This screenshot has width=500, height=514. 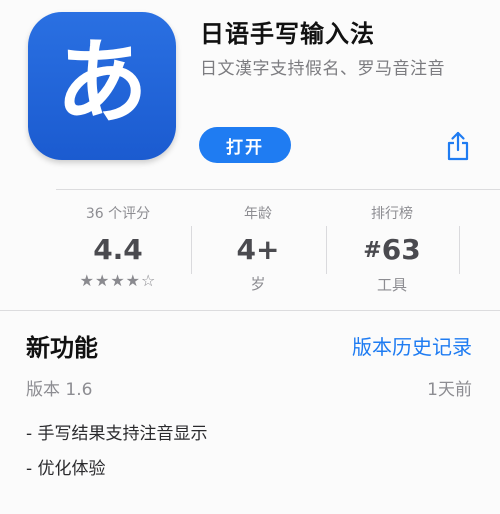 I want to click on whats-new-title: 新功能, so click(x=62, y=348).